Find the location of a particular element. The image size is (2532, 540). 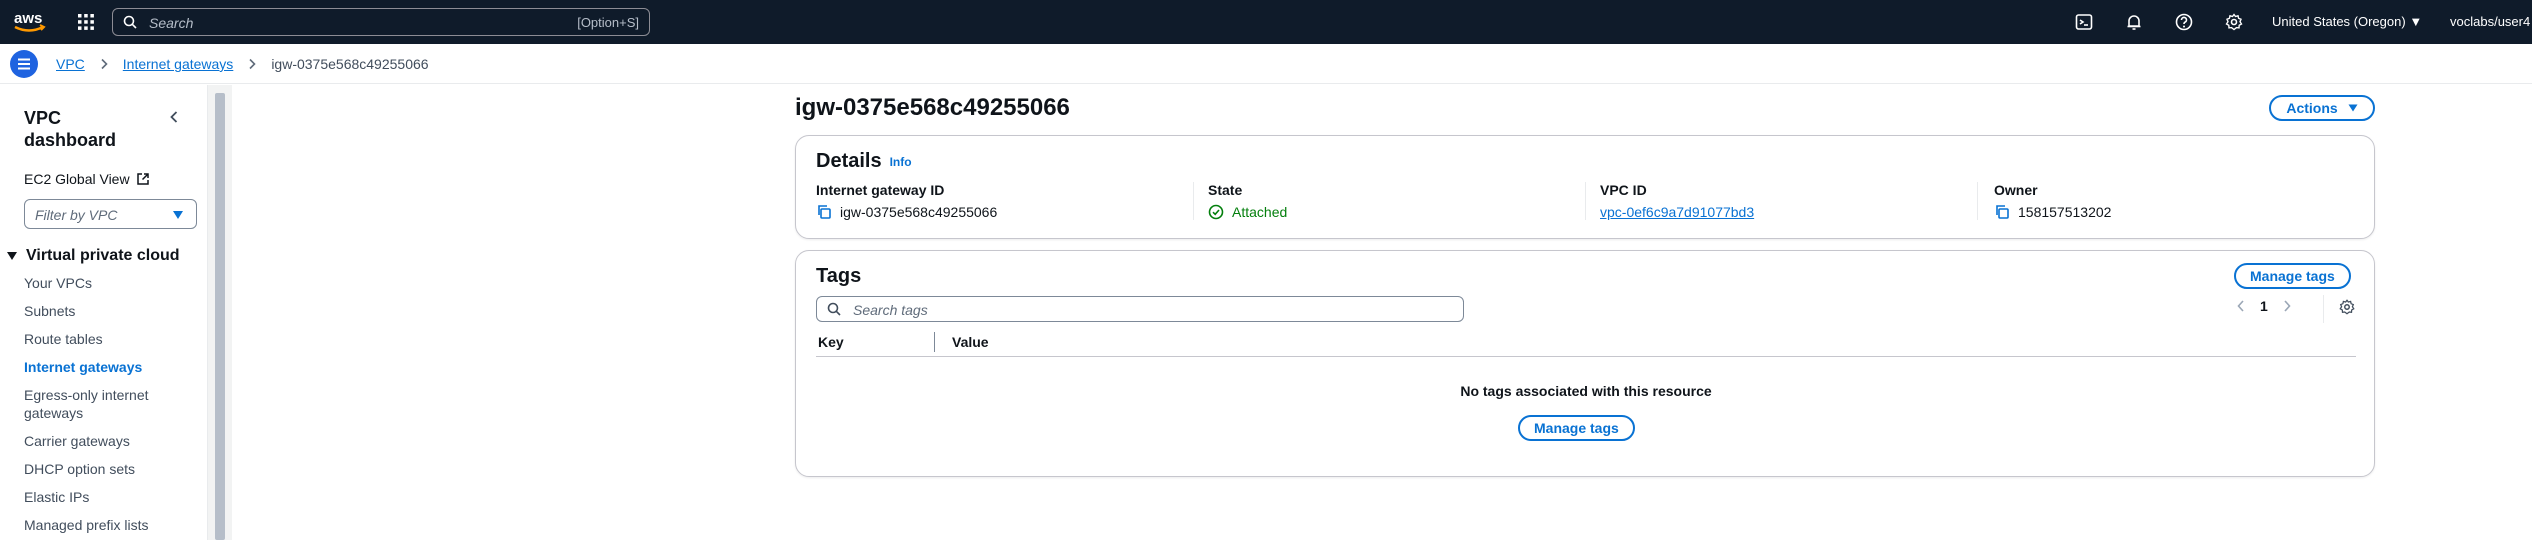

status-success-icon is located at coordinates (1216, 212).